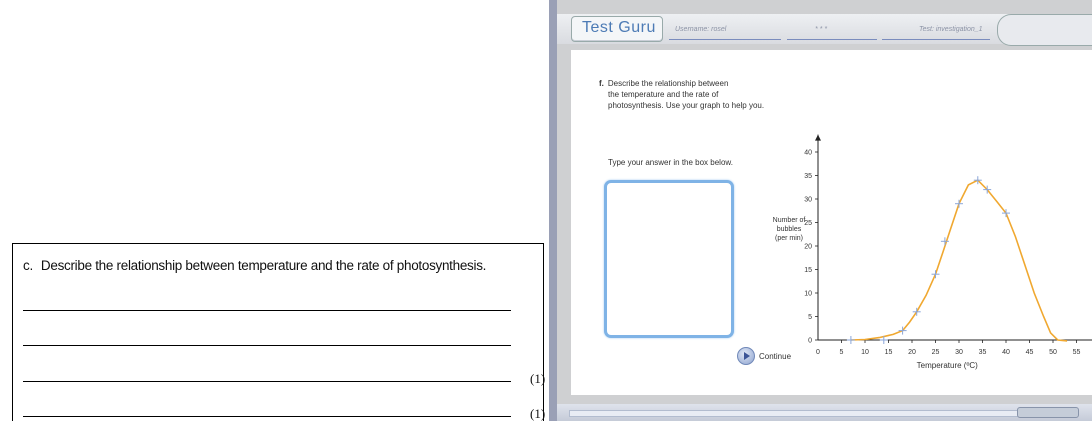 This screenshot has width=1092, height=422. I want to click on x-tick-label: 20, so click(912, 352).